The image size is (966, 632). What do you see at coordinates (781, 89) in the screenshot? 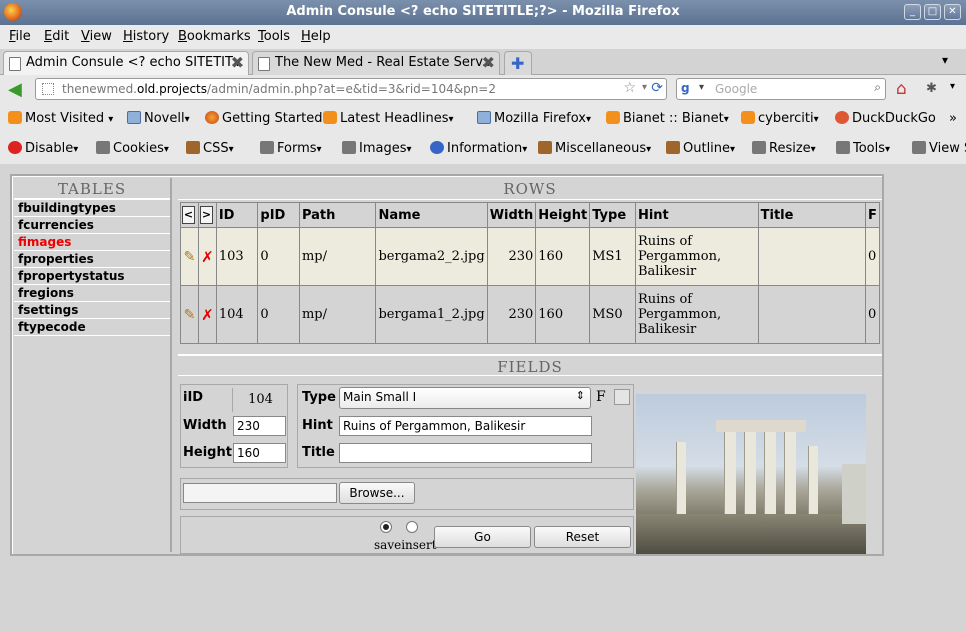
I see `search-input: g ▾ Google ⌕` at bounding box center [781, 89].